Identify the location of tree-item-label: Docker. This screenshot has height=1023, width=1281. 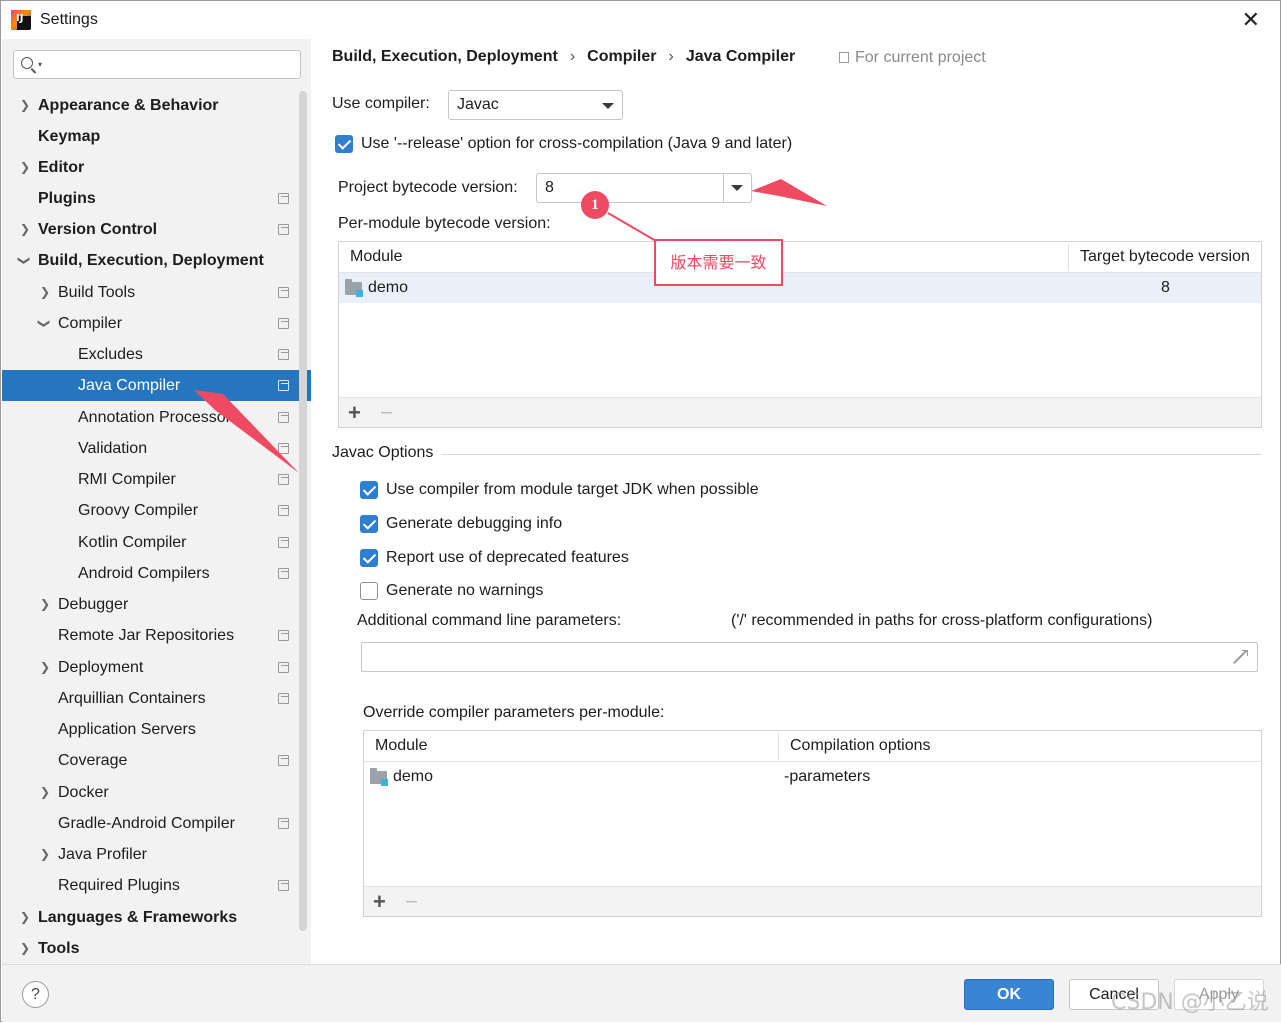
(83, 792).